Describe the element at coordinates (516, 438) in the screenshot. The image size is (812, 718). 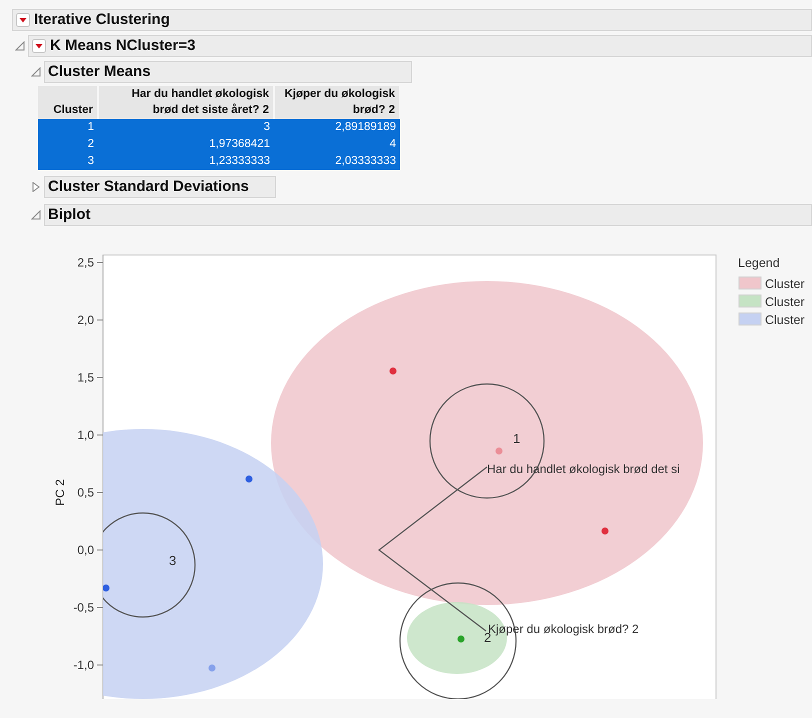
I see `cluster-label: 1` at that location.